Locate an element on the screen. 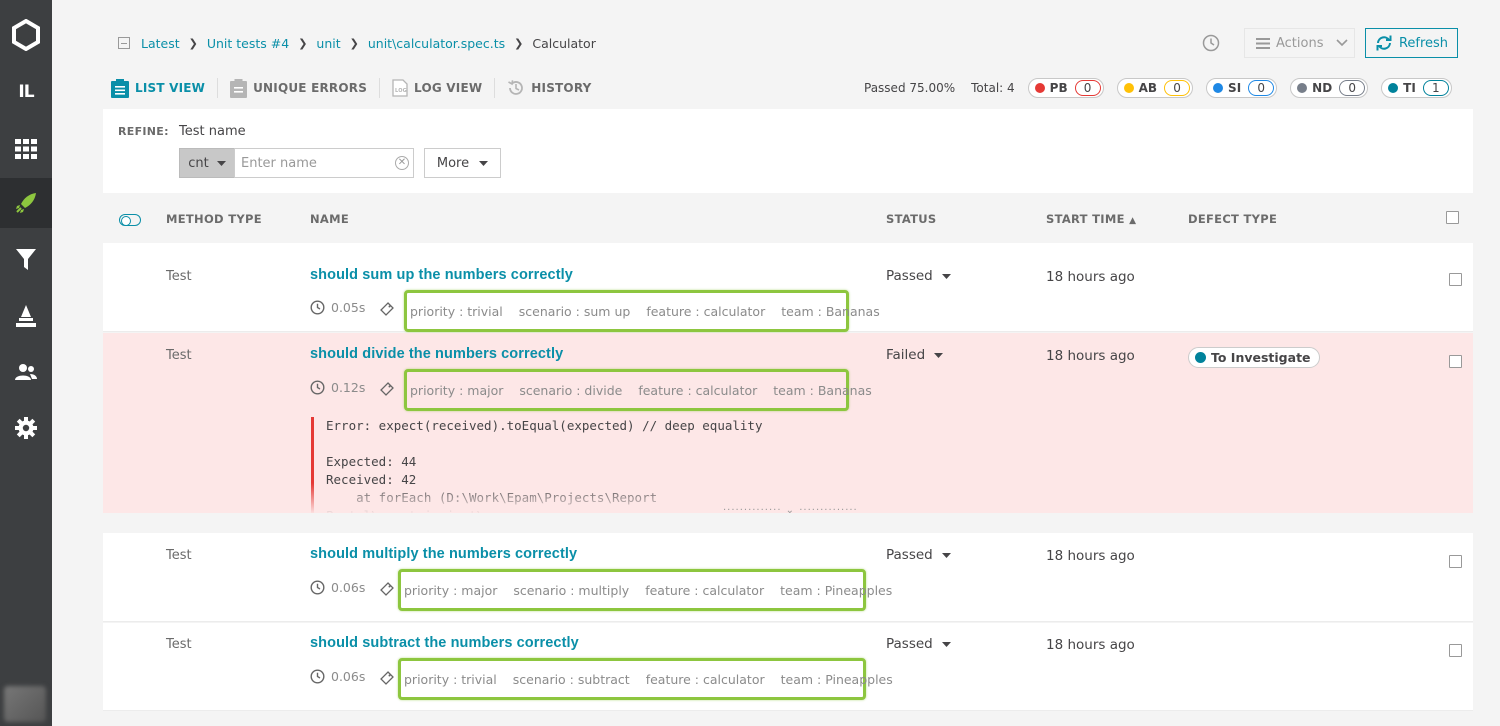 This screenshot has height=726, width=1500. expand-log-icon: ·············· ⌄ ·············· is located at coordinates (790, 510).